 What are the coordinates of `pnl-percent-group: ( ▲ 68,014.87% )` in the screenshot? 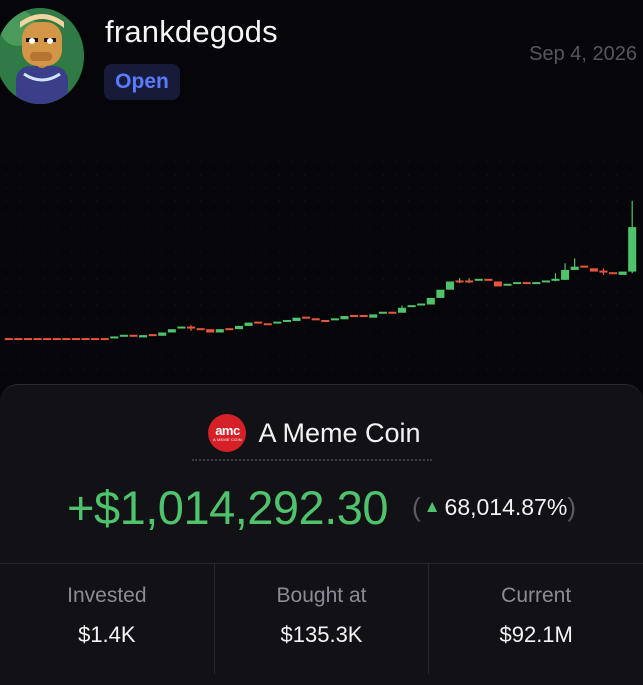 It's located at (494, 507).